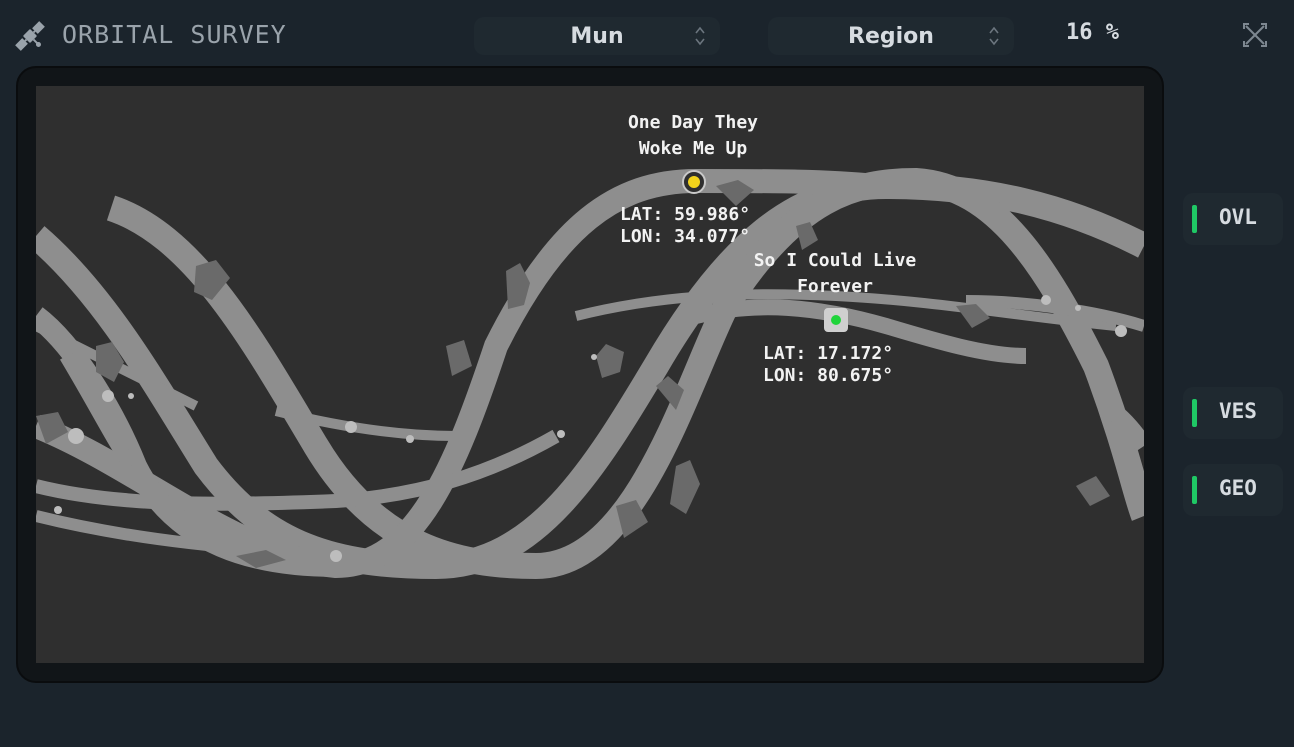  I want to click on celestial-body-value: Mun, so click(597, 36).